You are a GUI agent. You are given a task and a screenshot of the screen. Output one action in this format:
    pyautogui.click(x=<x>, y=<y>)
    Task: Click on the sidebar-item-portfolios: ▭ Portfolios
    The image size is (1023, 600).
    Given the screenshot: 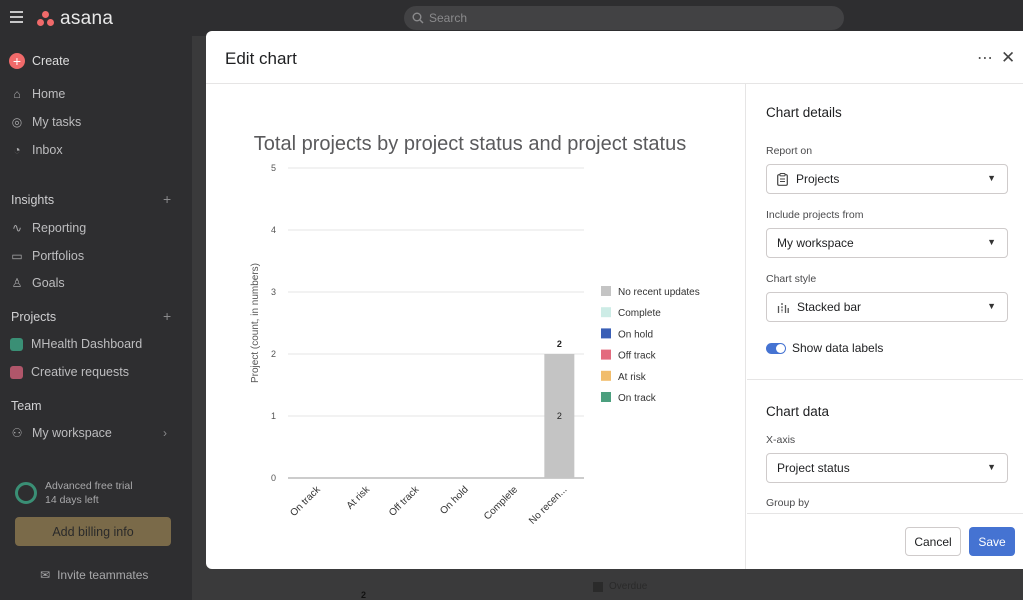 What is the action you would take?
    pyautogui.click(x=47, y=256)
    